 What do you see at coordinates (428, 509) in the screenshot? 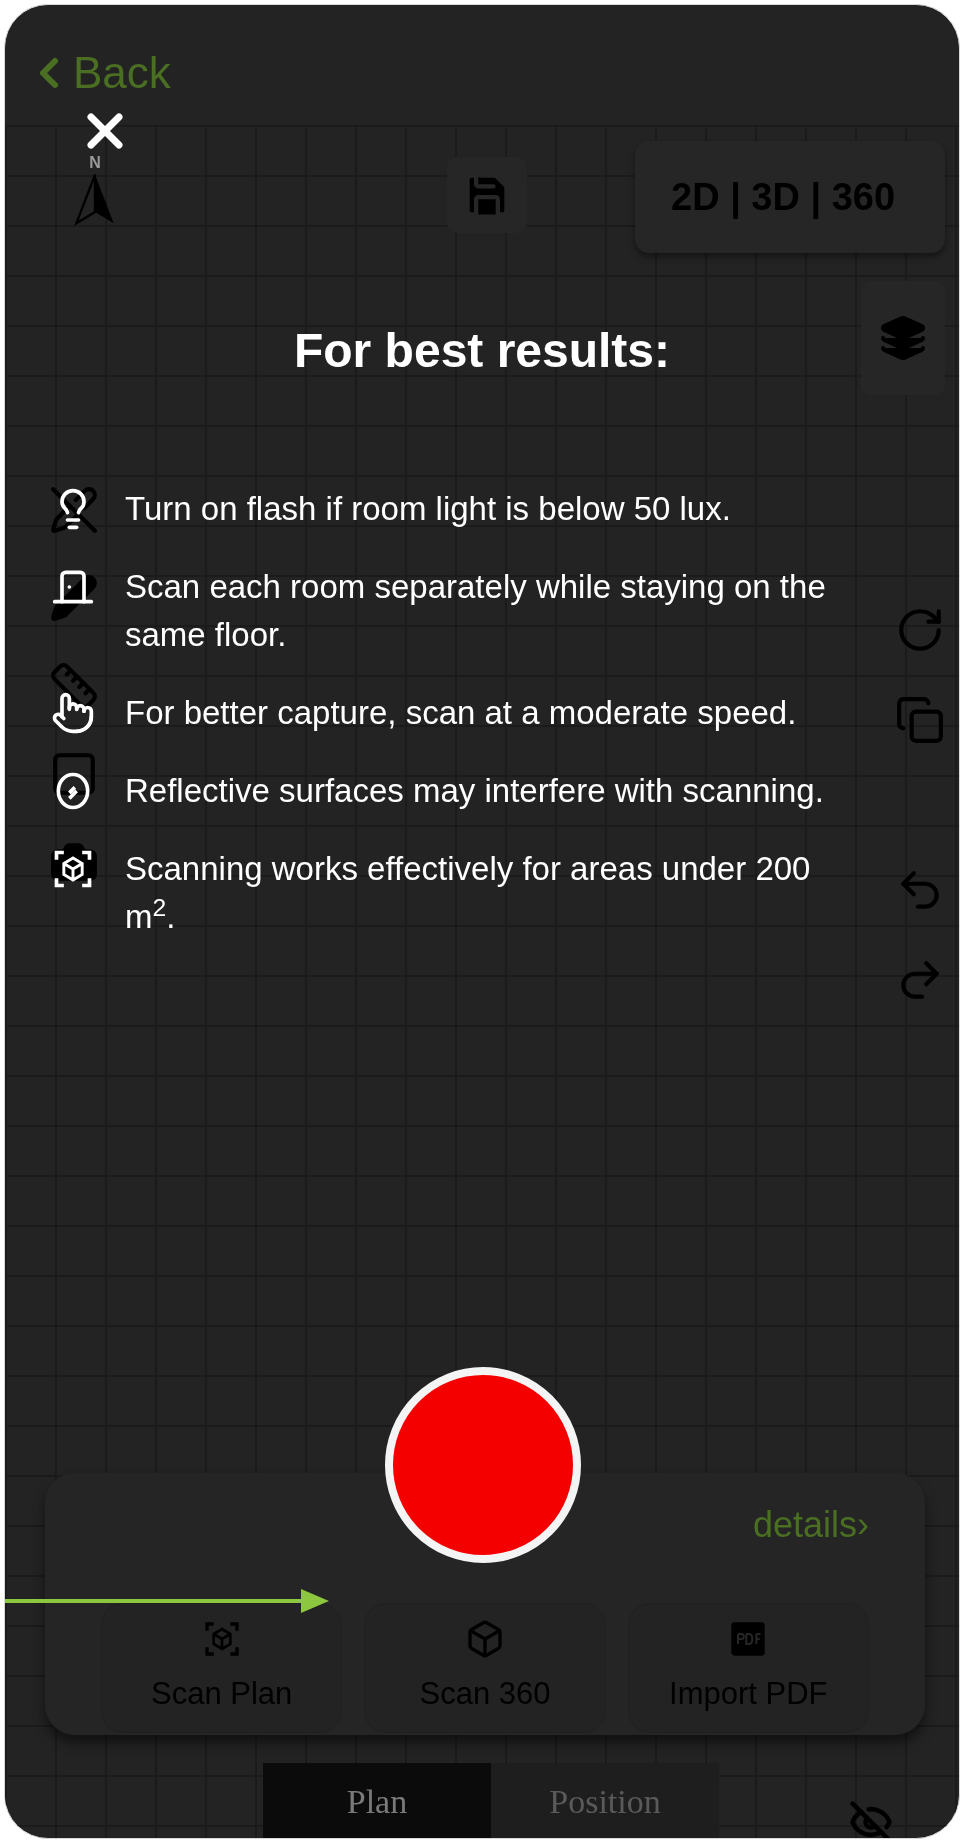
I see `tip-text: Turn on flash if room light is below 50 lux.` at bounding box center [428, 509].